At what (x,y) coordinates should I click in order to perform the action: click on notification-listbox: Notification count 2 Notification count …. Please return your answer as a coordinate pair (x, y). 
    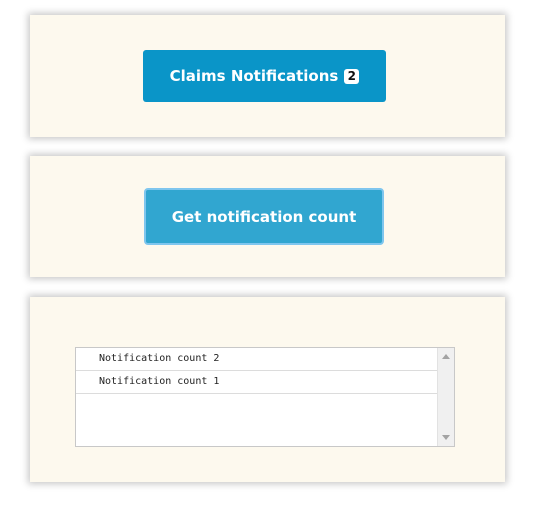
    Looking at the image, I should click on (265, 397).